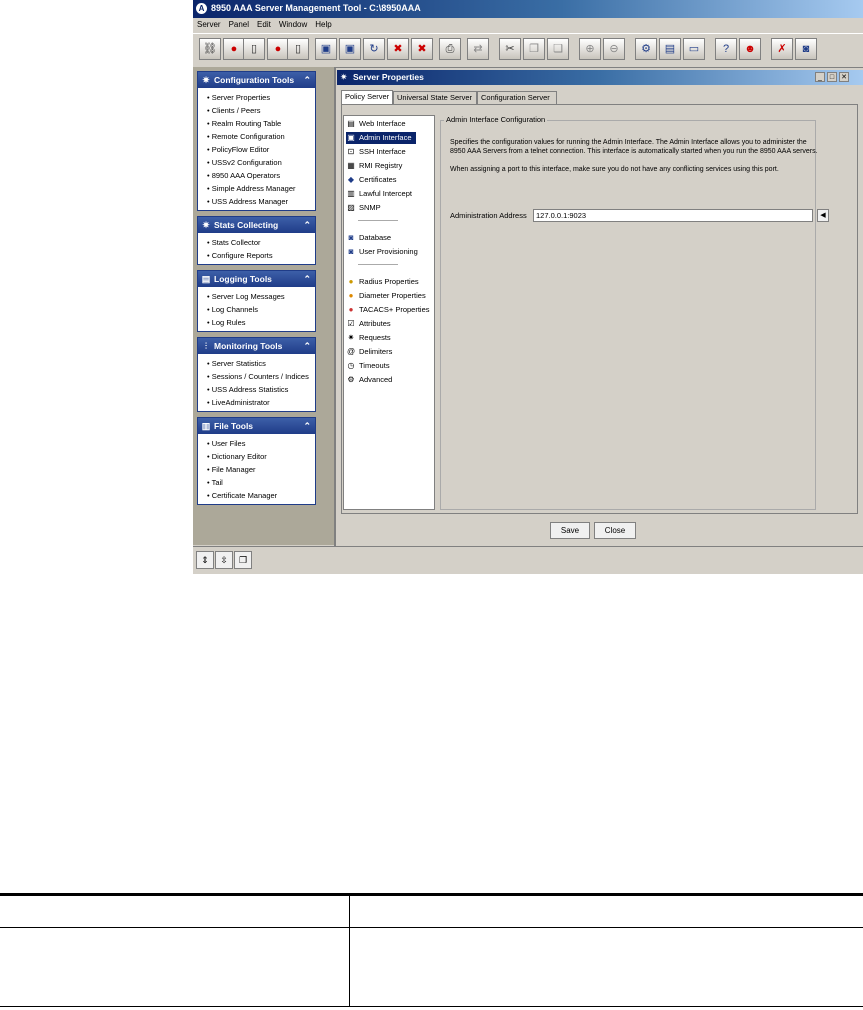 This screenshot has width=863, height=1010. Describe the element at coordinates (210, 49) in the screenshot. I see `connect-icon: ⛓` at that location.